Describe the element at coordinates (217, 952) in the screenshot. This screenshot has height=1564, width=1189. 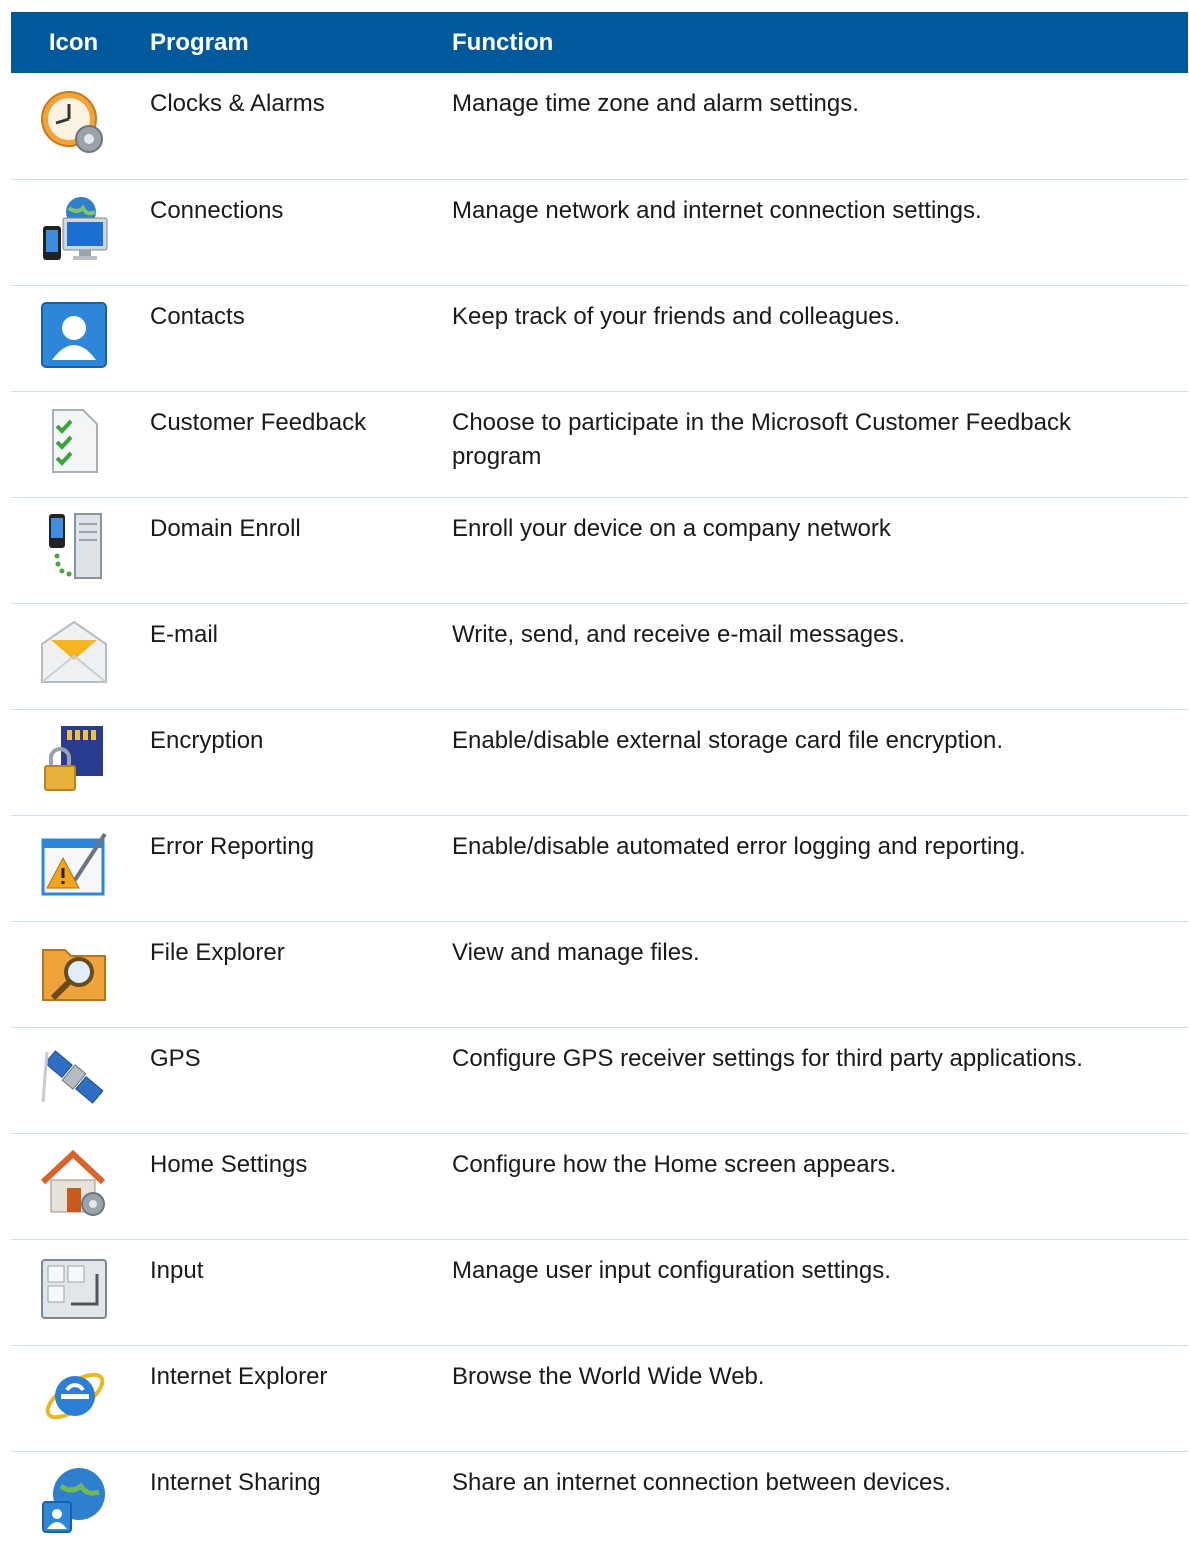
I see `program-name: File Explorer` at that location.